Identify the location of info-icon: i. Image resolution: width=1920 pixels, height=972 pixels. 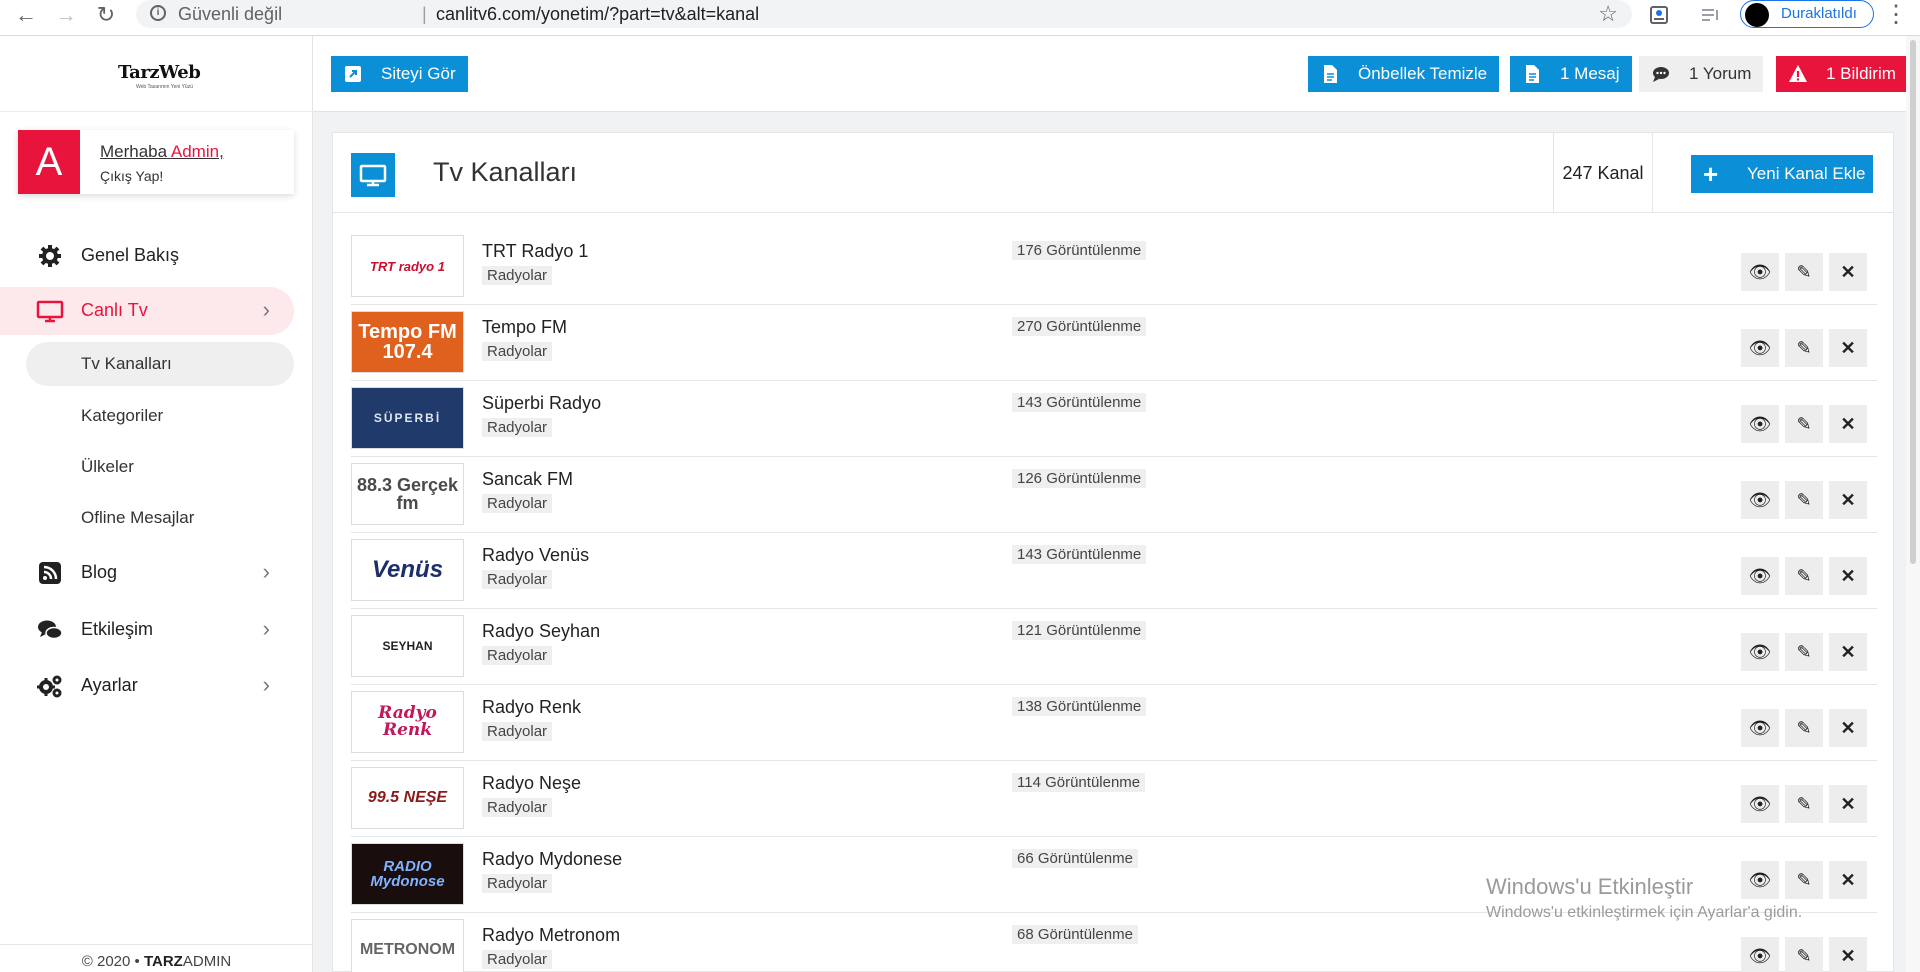
(158, 13).